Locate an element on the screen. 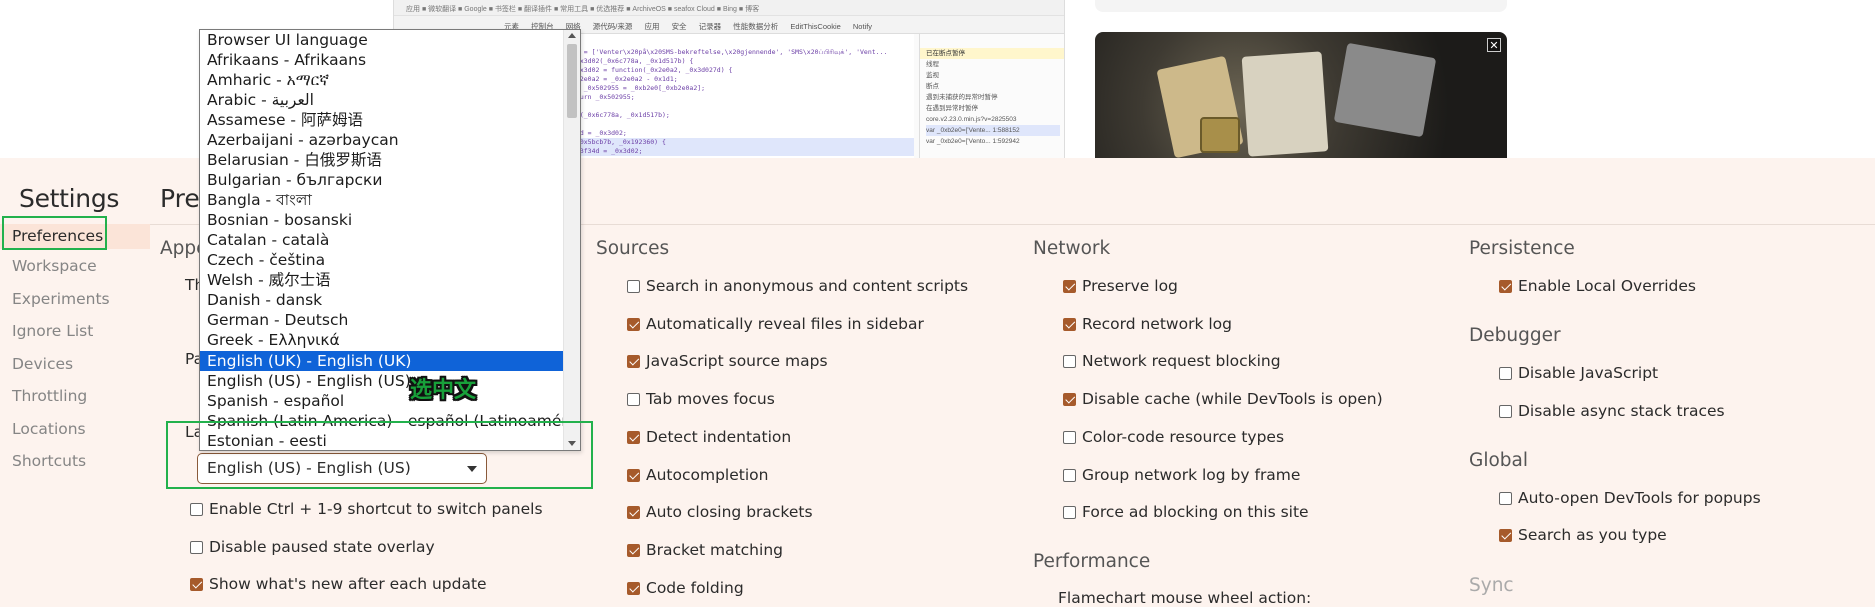 This screenshot has height=607, width=1875. language-option: Arabic - العربية is located at coordinates (382, 100).